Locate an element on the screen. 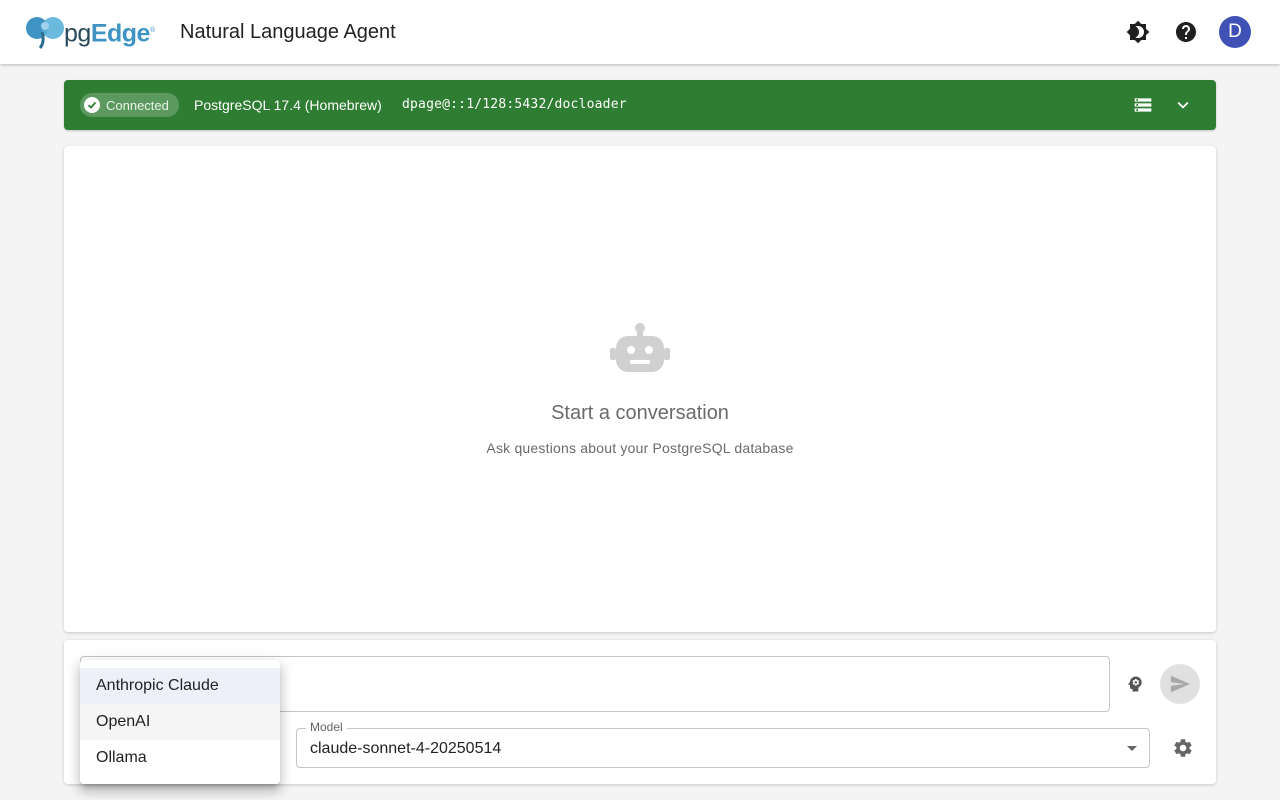 The width and height of the screenshot is (1280, 800). help-button is located at coordinates (1186, 32).